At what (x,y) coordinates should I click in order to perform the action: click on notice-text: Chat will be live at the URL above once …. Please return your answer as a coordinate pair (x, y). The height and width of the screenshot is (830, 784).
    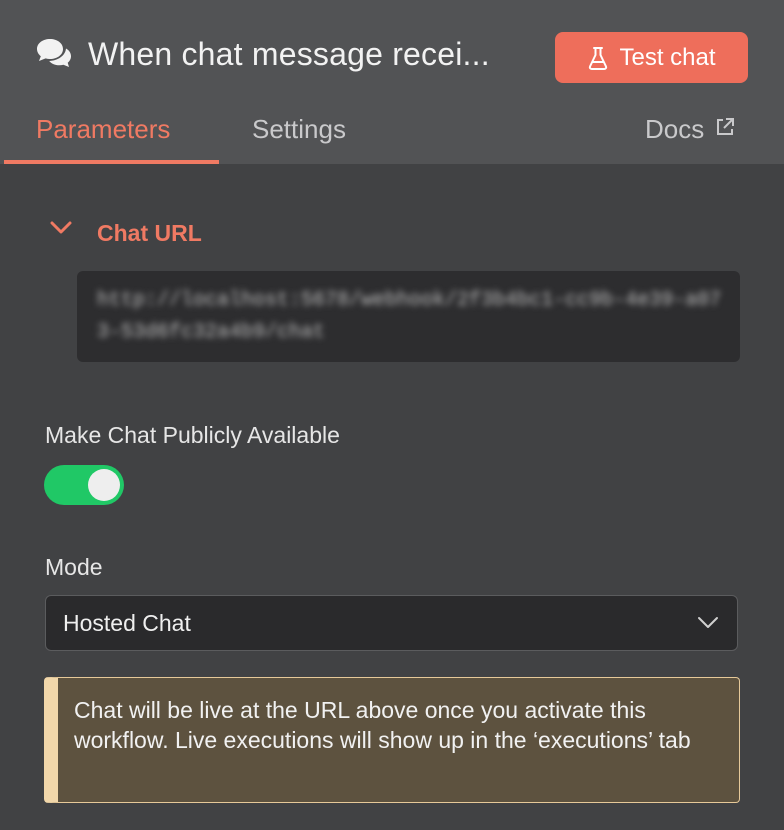
    Looking at the image, I should click on (382, 725).